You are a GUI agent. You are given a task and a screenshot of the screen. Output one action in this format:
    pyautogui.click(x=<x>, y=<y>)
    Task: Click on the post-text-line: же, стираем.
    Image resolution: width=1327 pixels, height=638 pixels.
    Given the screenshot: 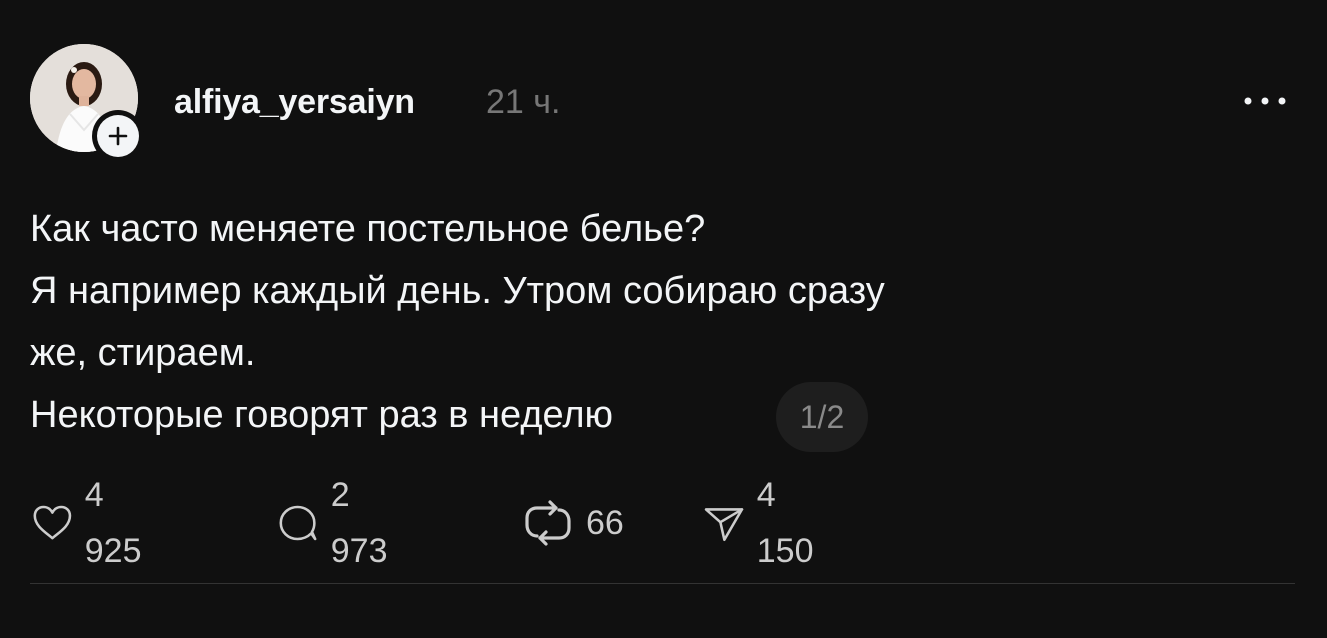 What is the action you would take?
    pyautogui.click(x=143, y=353)
    